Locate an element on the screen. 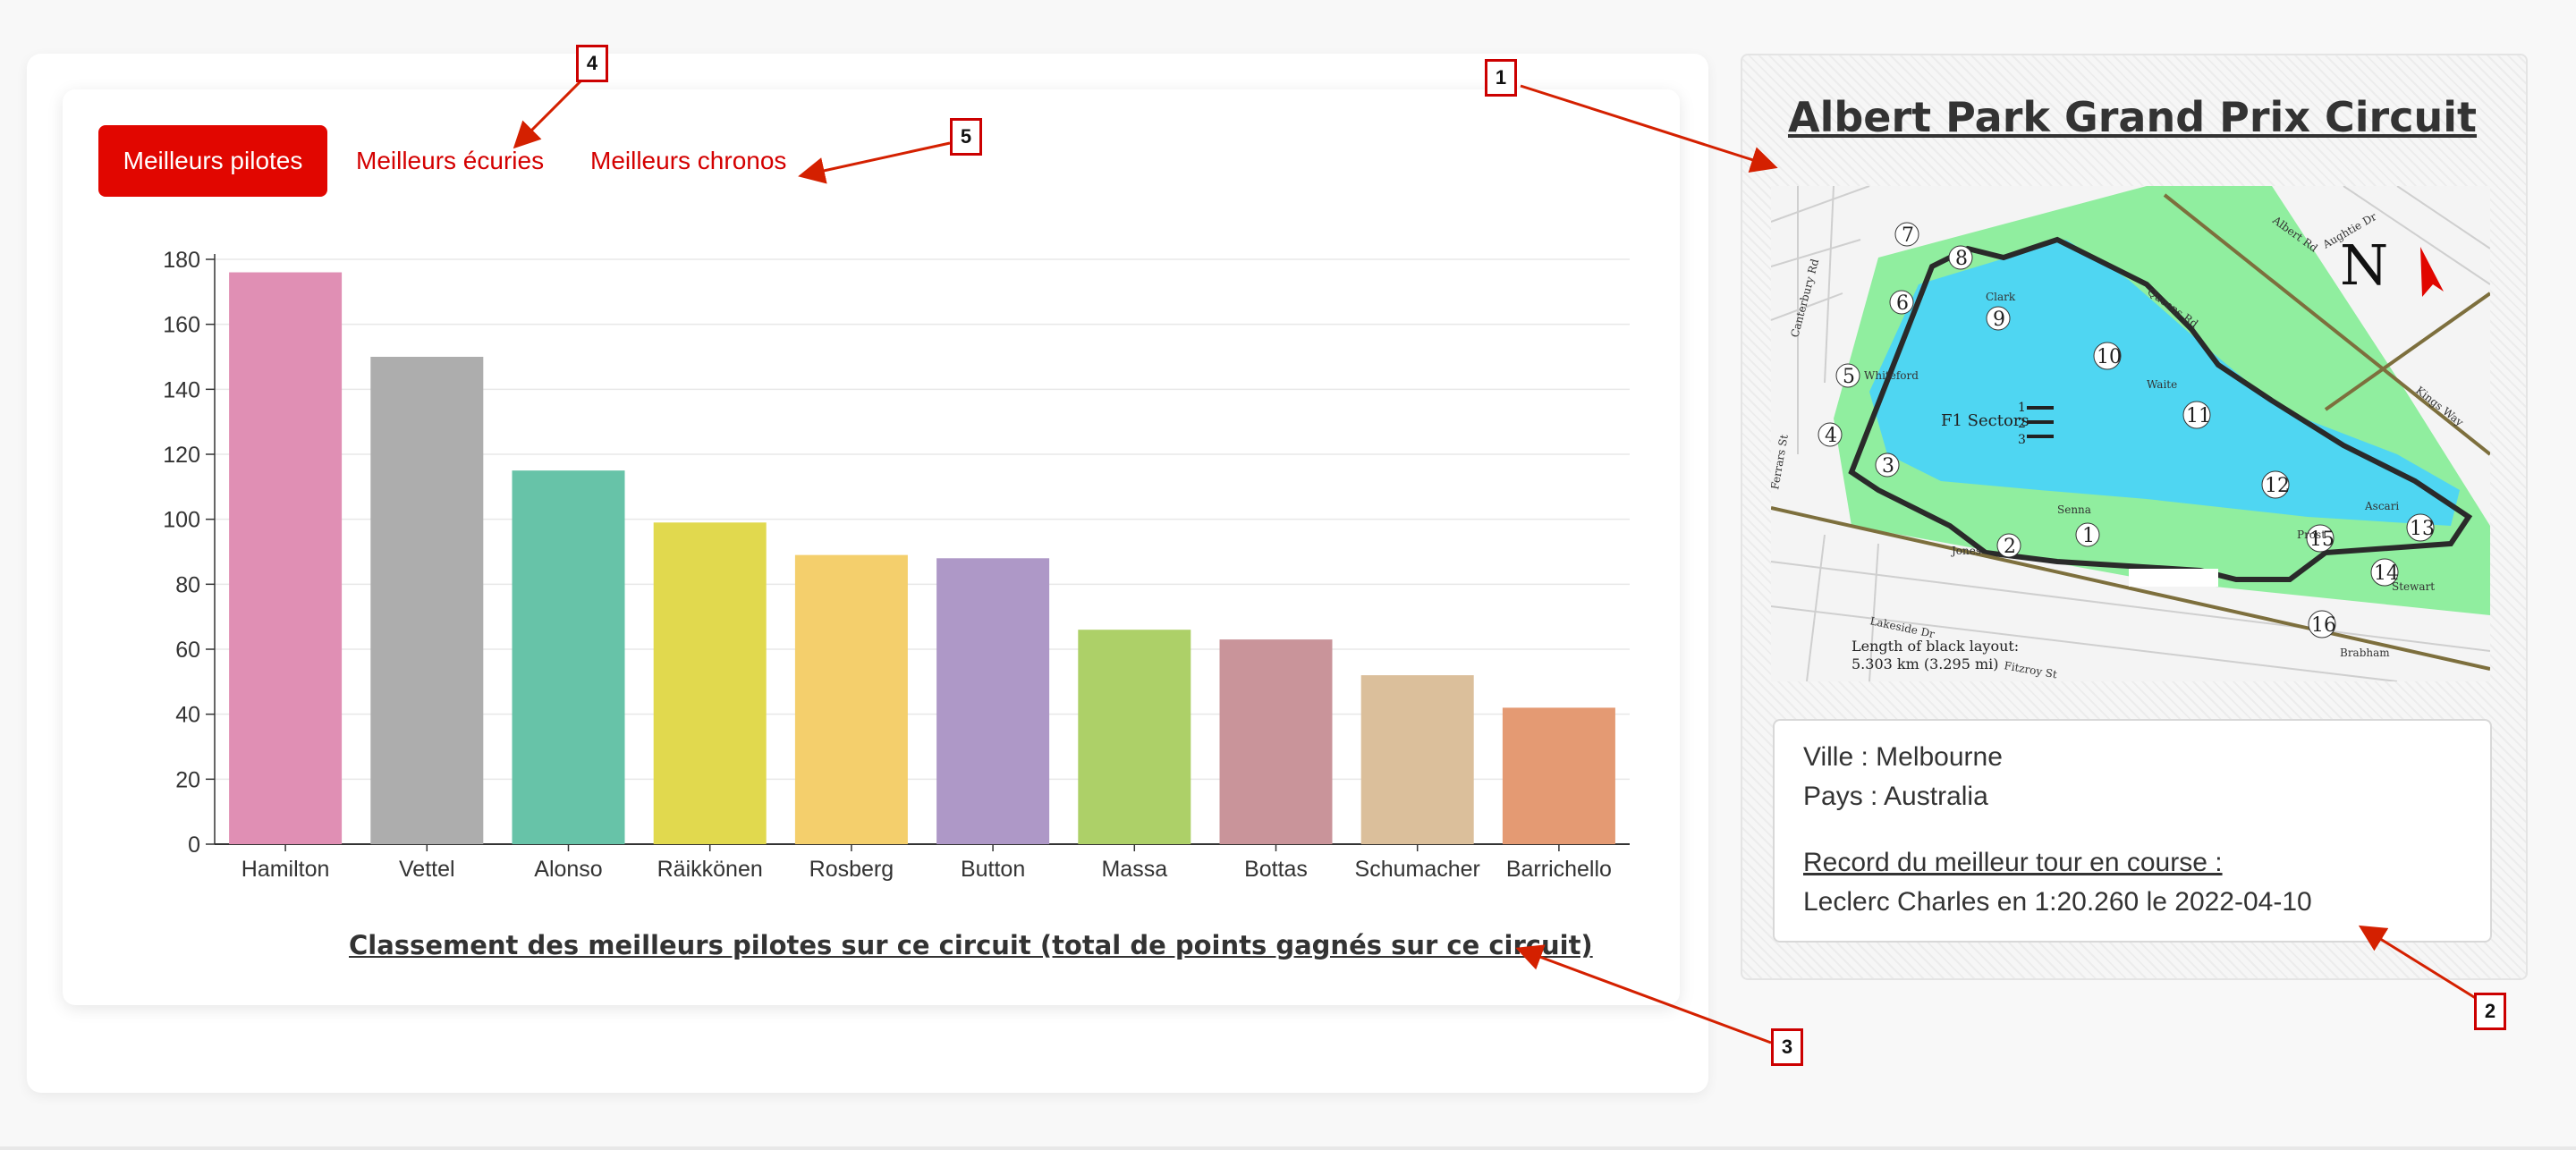  svg-text: Senna is located at coordinates (2074, 509).